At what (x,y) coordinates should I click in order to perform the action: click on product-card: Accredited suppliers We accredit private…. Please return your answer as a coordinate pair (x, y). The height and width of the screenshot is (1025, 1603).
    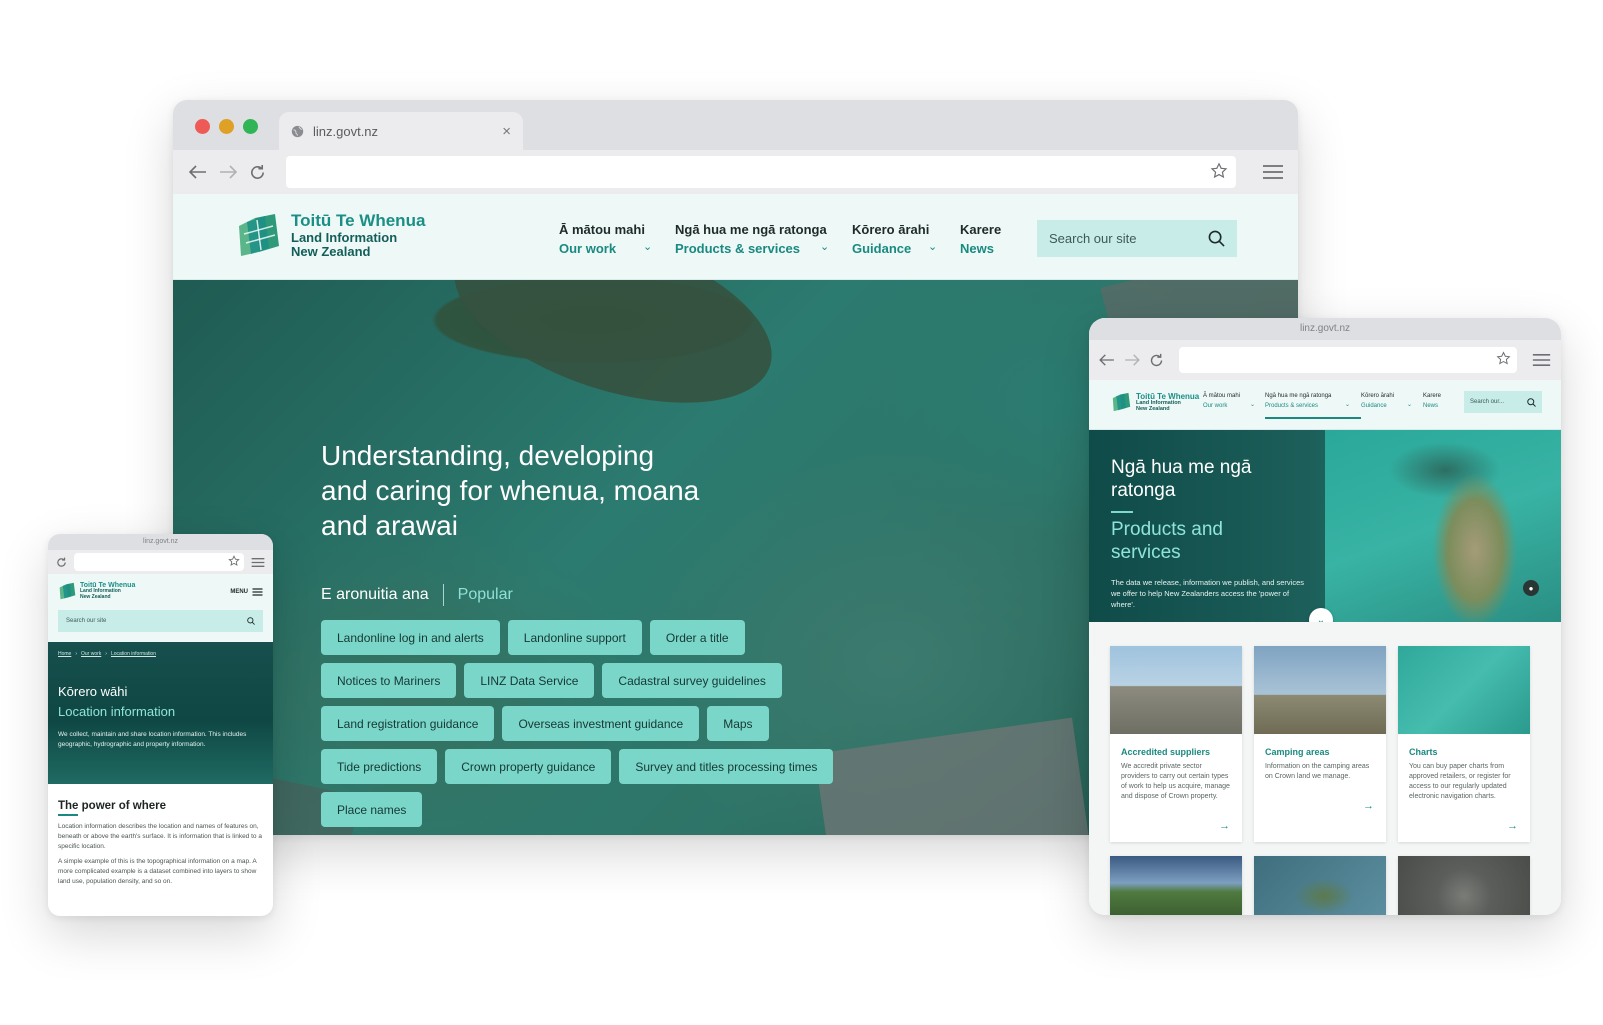
    Looking at the image, I should click on (1176, 744).